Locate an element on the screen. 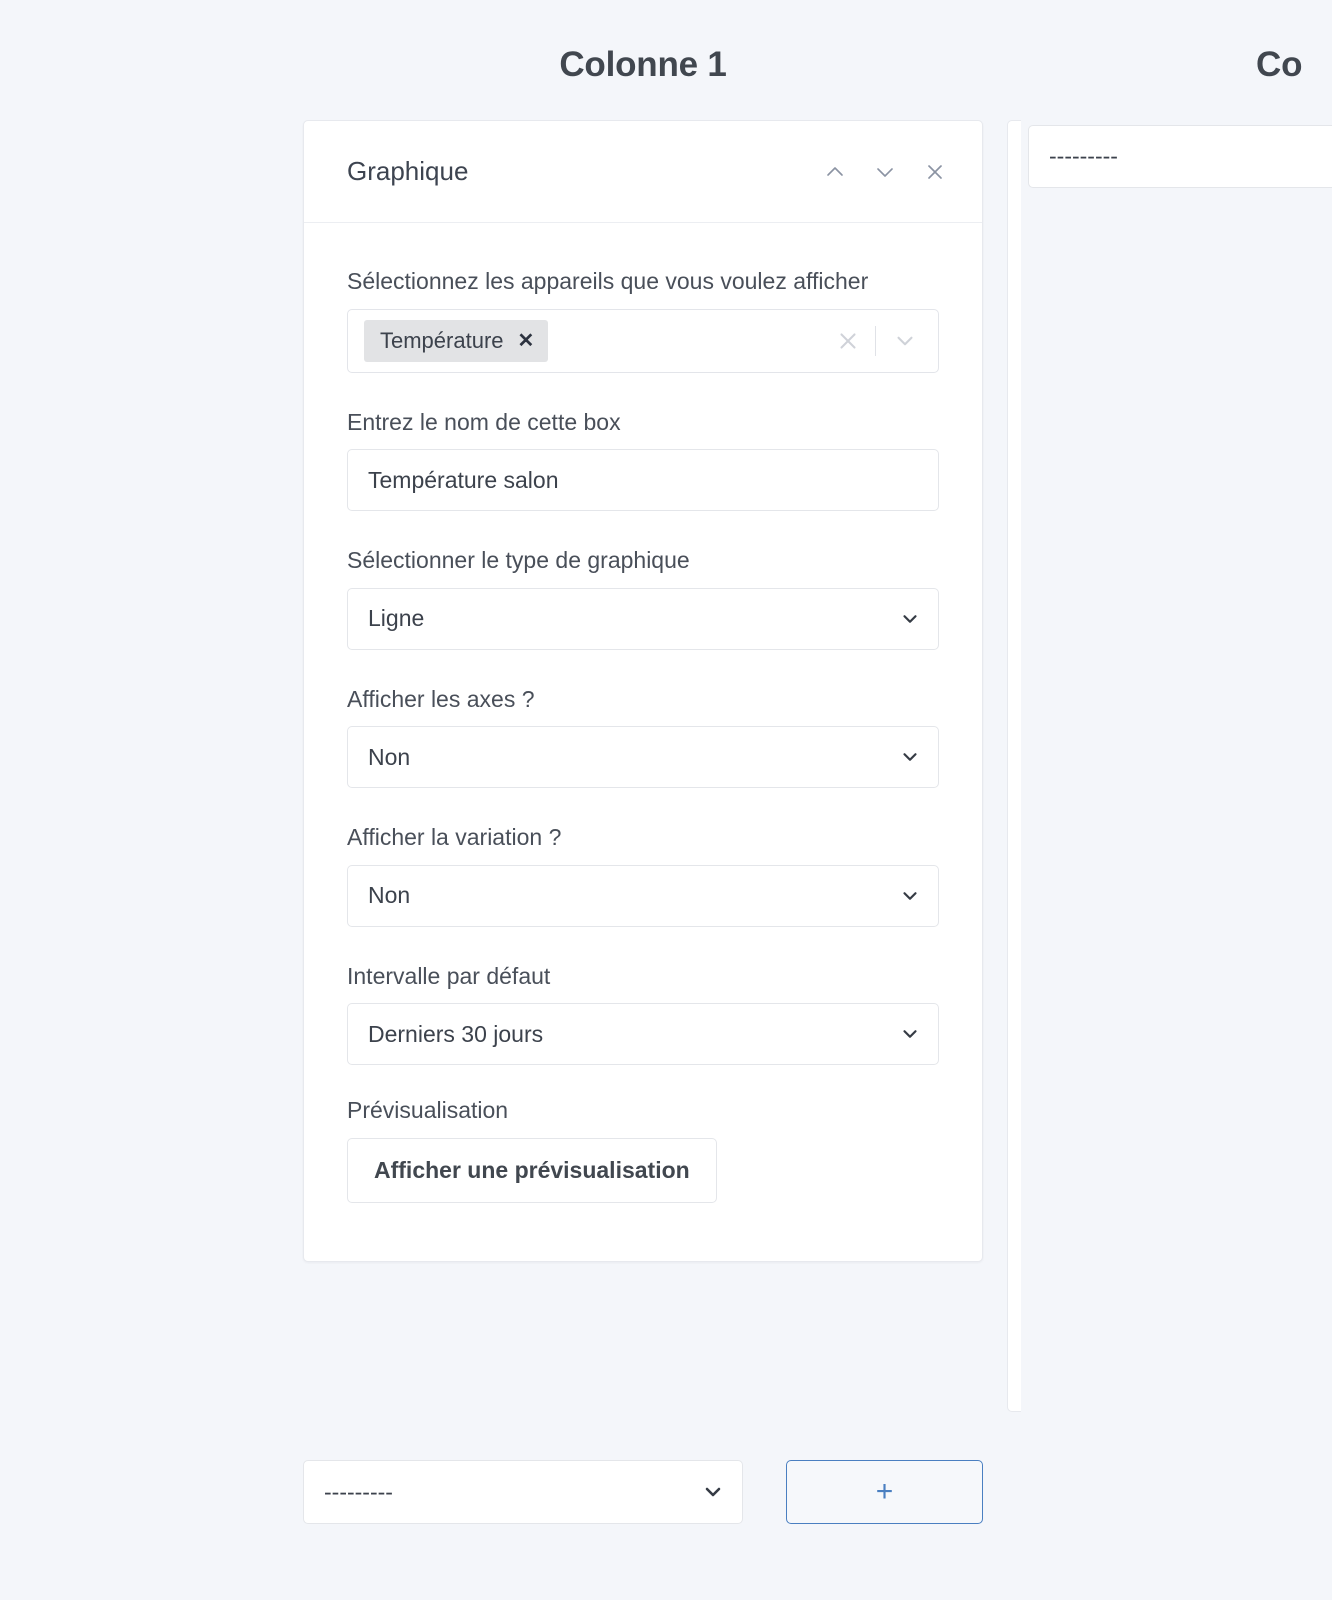  devices-tag-list: Température ✕ is located at coordinates (592, 340).